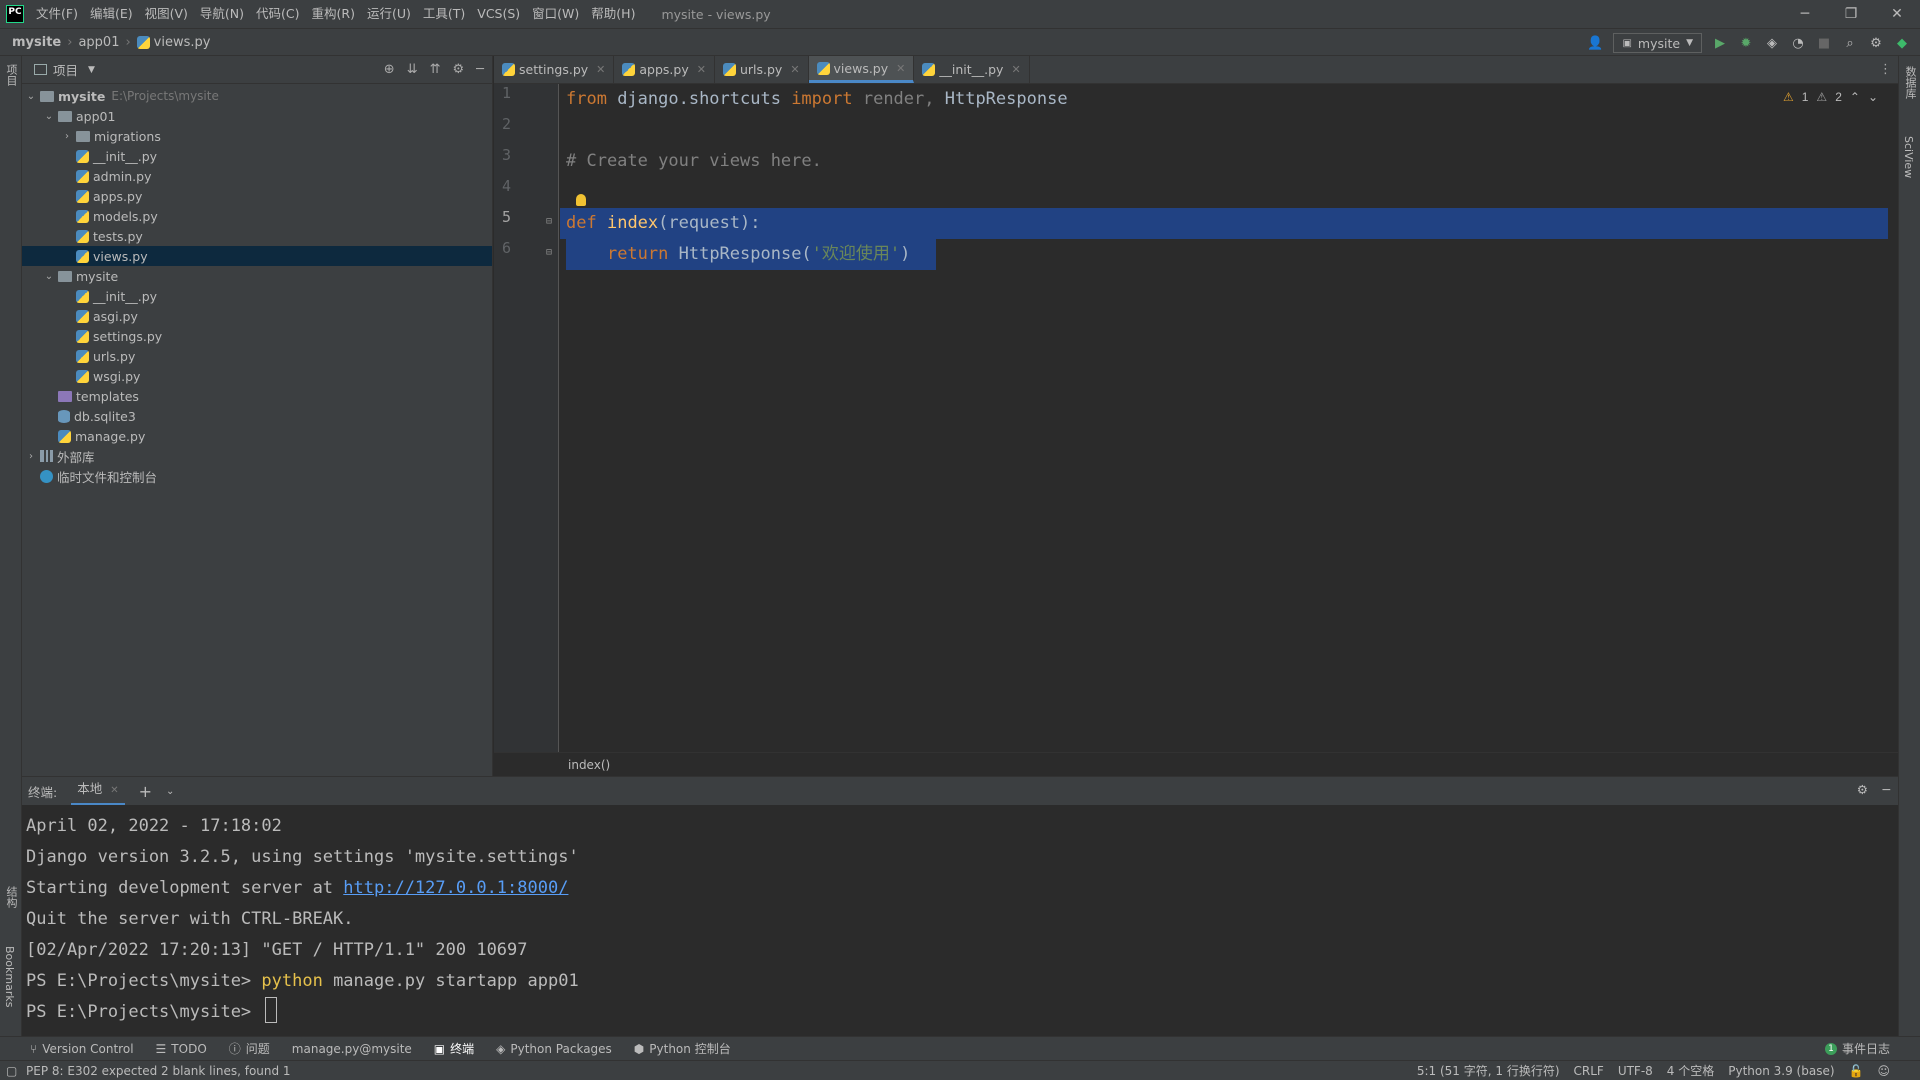 The image size is (1920, 1080). What do you see at coordinates (1196, 764) in the screenshot?
I see `editor-breadcrumb: index()` at bounding box center [1196, 764].